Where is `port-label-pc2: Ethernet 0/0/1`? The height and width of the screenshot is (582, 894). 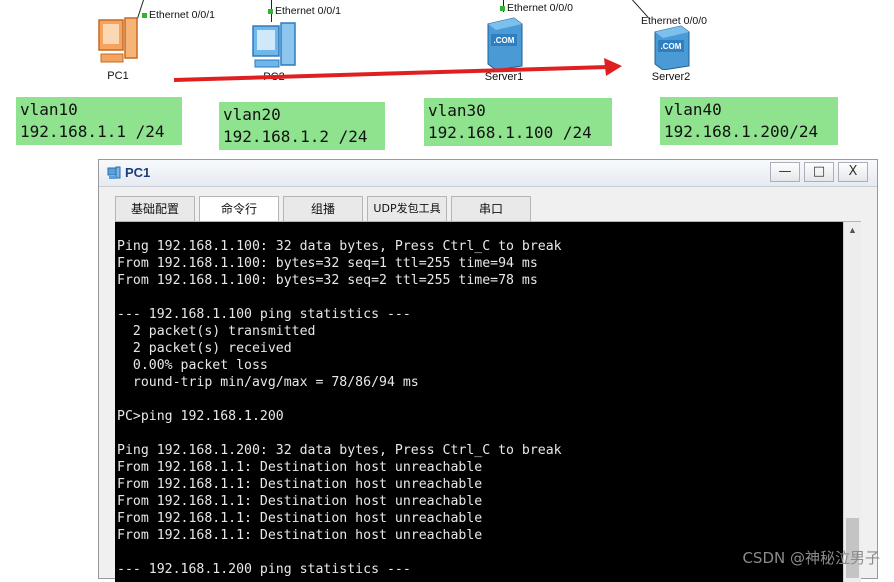
port-label-pc2: Ethernet 0/0/1 is located at coordinates (304, 11).